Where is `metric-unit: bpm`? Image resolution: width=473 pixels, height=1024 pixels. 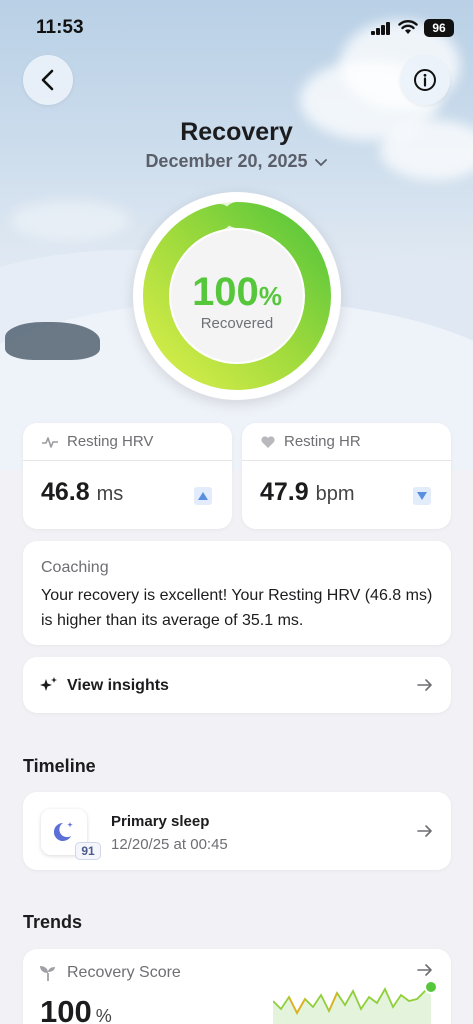 metric-unit: bpm is located at coordinates (335, 494).